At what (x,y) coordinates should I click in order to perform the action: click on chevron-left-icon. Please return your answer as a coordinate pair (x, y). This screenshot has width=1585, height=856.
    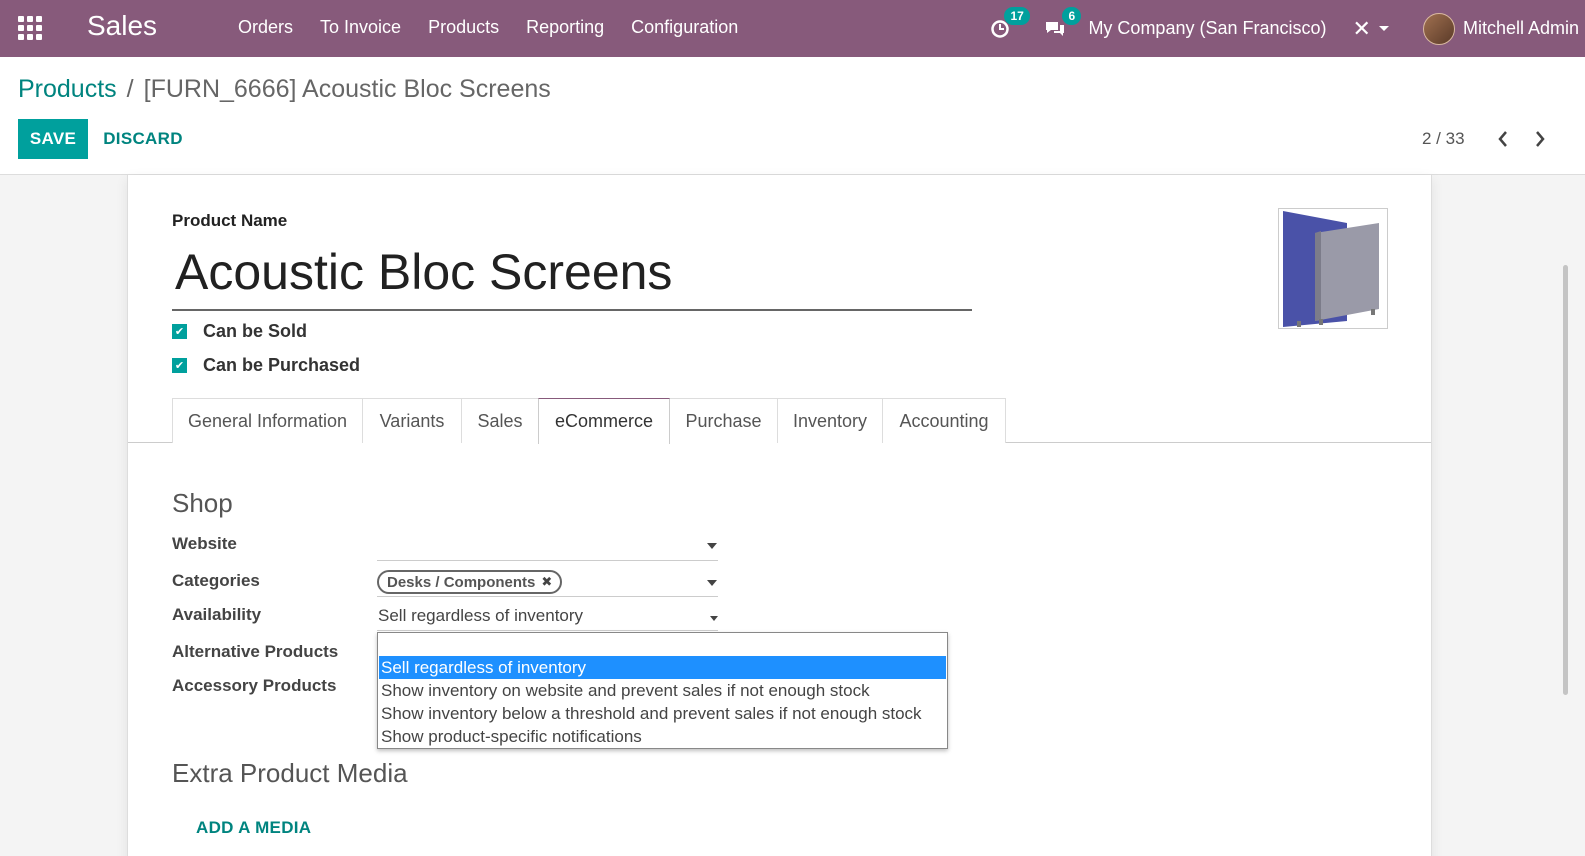
    Looking at the image, I should click on (1502, 139).